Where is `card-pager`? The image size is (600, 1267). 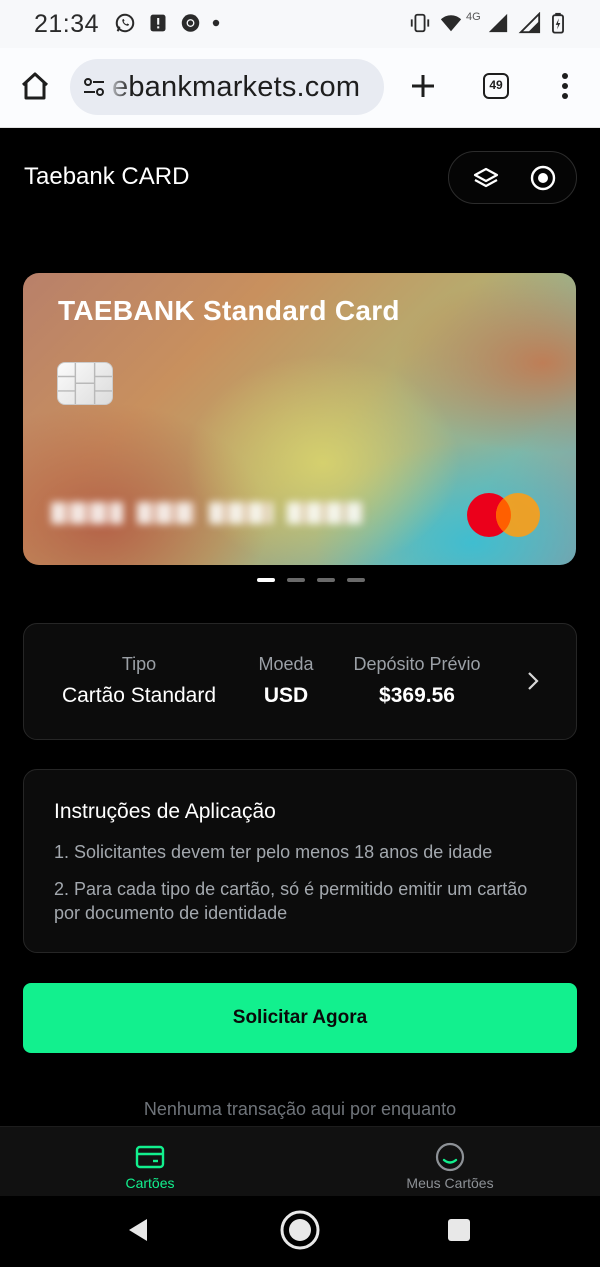 card-pager is located at coordinates (311, 580).